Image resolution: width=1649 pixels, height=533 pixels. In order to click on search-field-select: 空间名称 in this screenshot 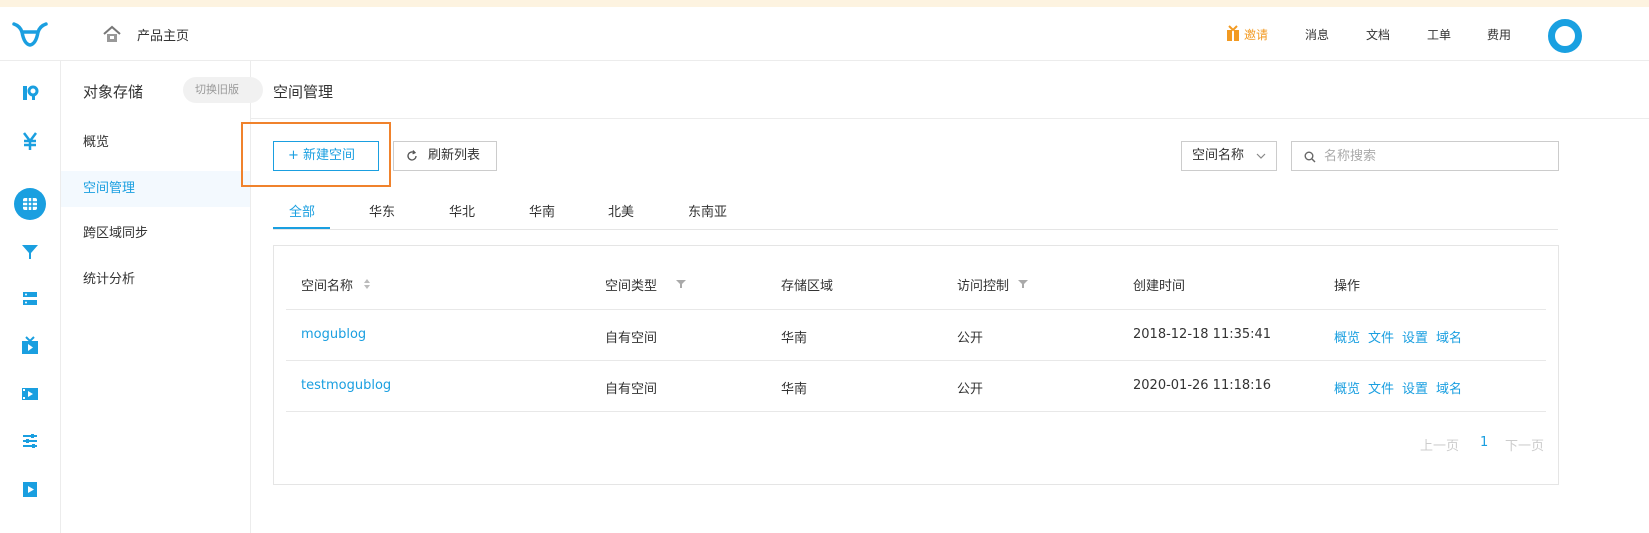, I will do `click(1229, 156)`.